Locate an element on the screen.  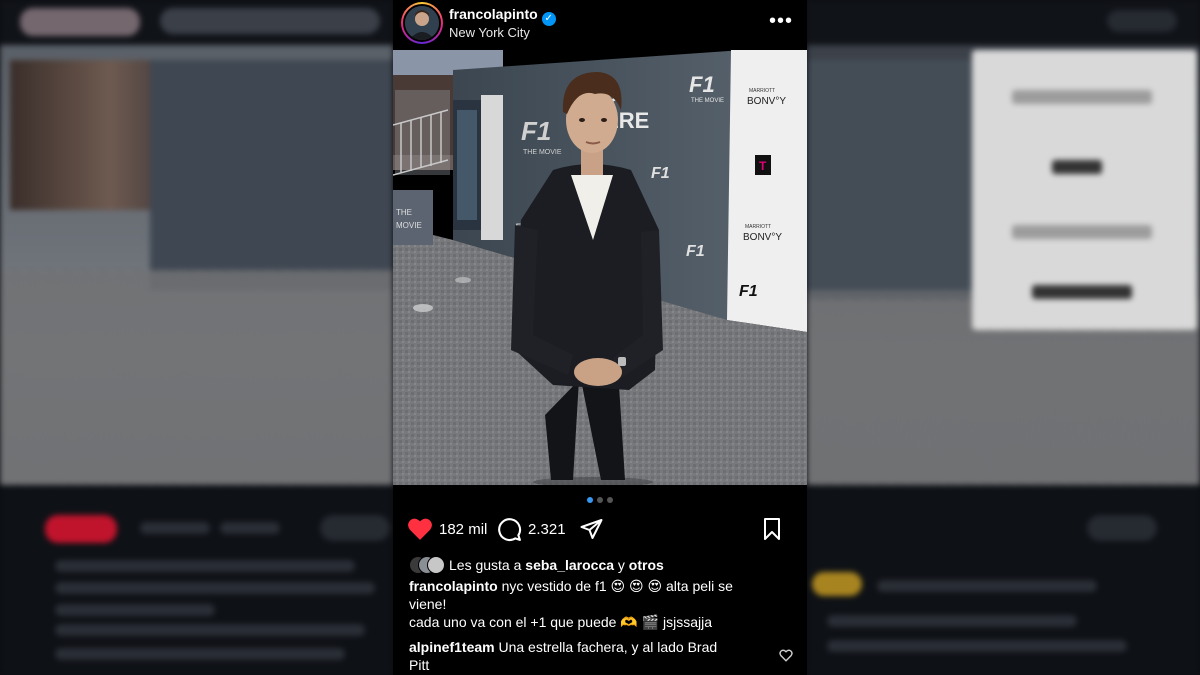
svg-text: THE is located at coordinates (404, 212).